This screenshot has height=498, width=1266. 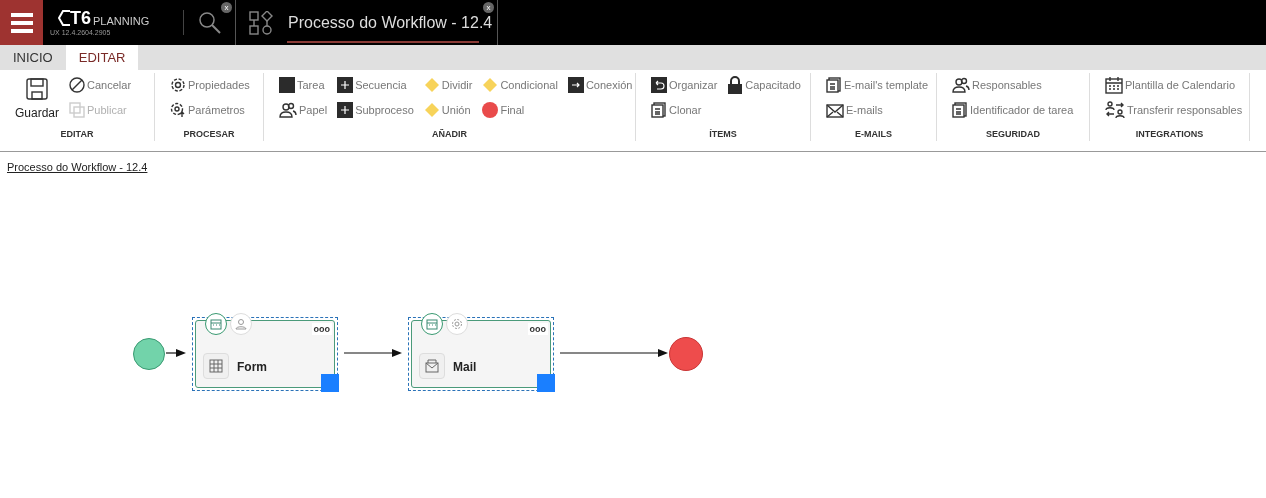 I want to click on ribbon-button: Responsables, so click(x=1013, y=85).